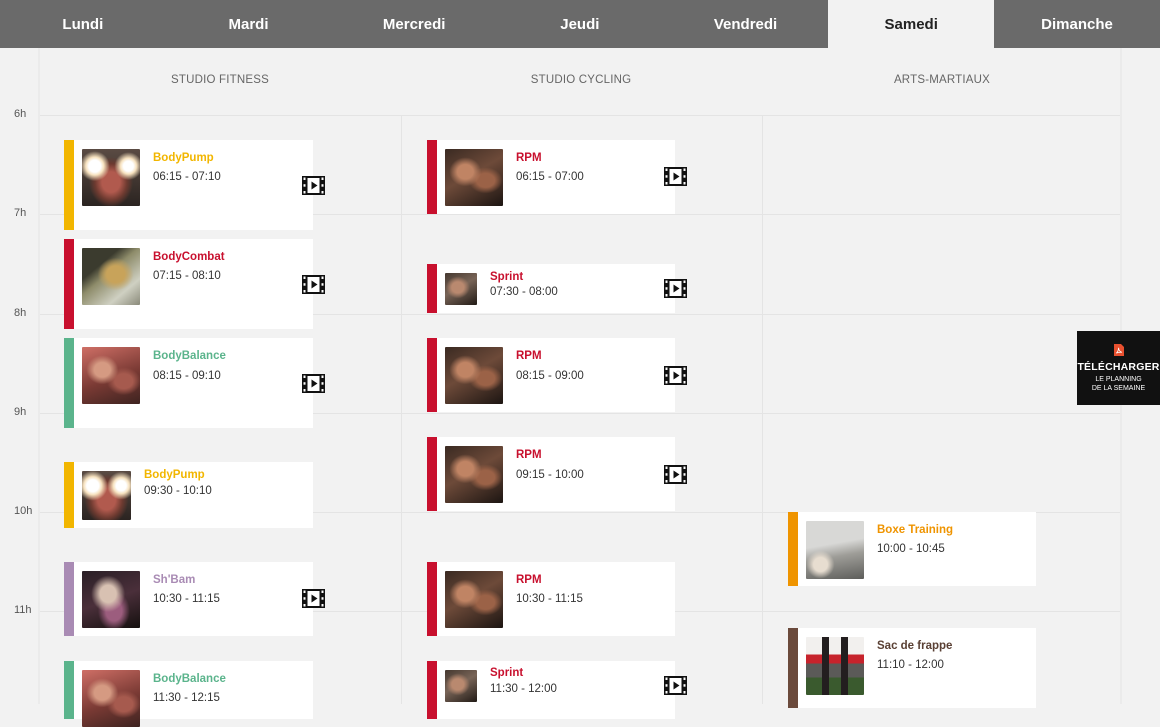  I want to click on class-time: 06:15 - 07:10, so click(187, 177).